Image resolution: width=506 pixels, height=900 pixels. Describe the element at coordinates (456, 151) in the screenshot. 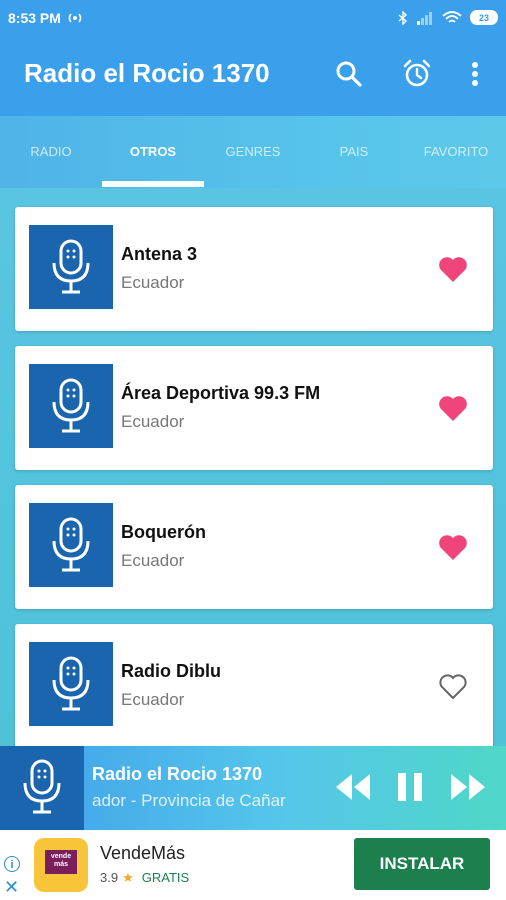

I see `tab-favorito: FAVORITO` at that location.